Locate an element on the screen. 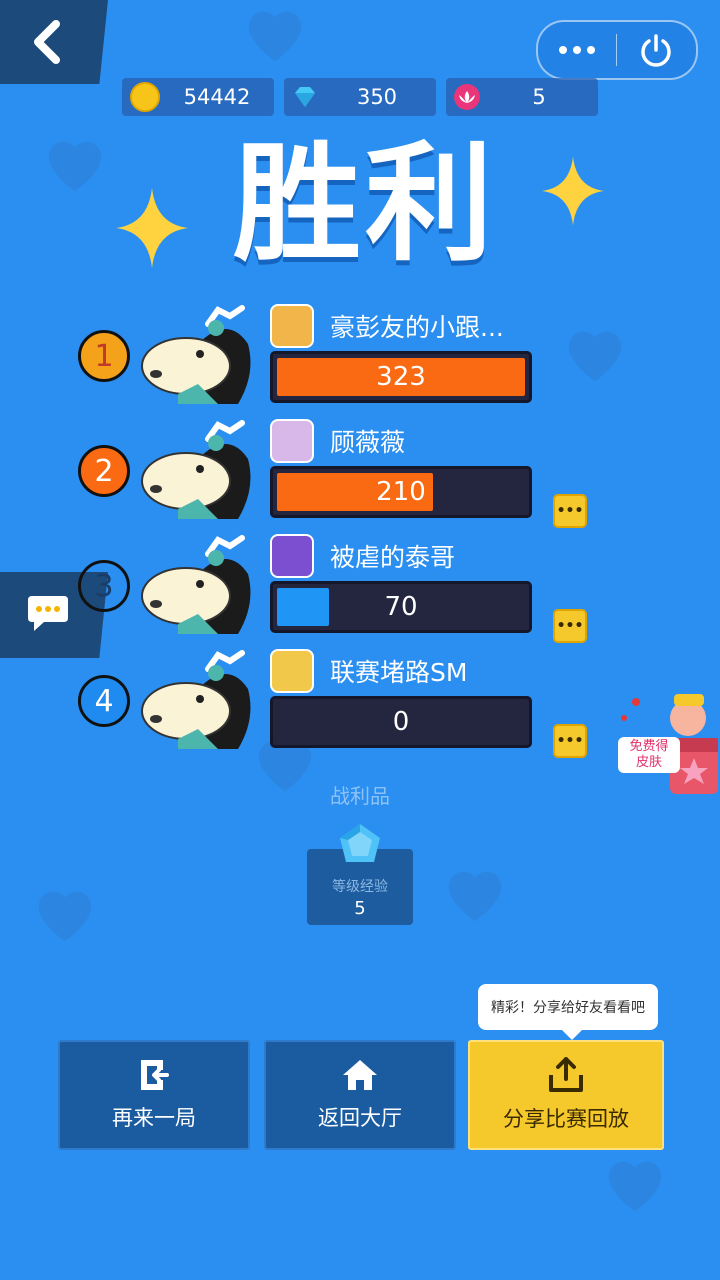 The width and height of the screenshot is (720, 1280). victory-title: 胜利 is located at coordinates (364, 204).